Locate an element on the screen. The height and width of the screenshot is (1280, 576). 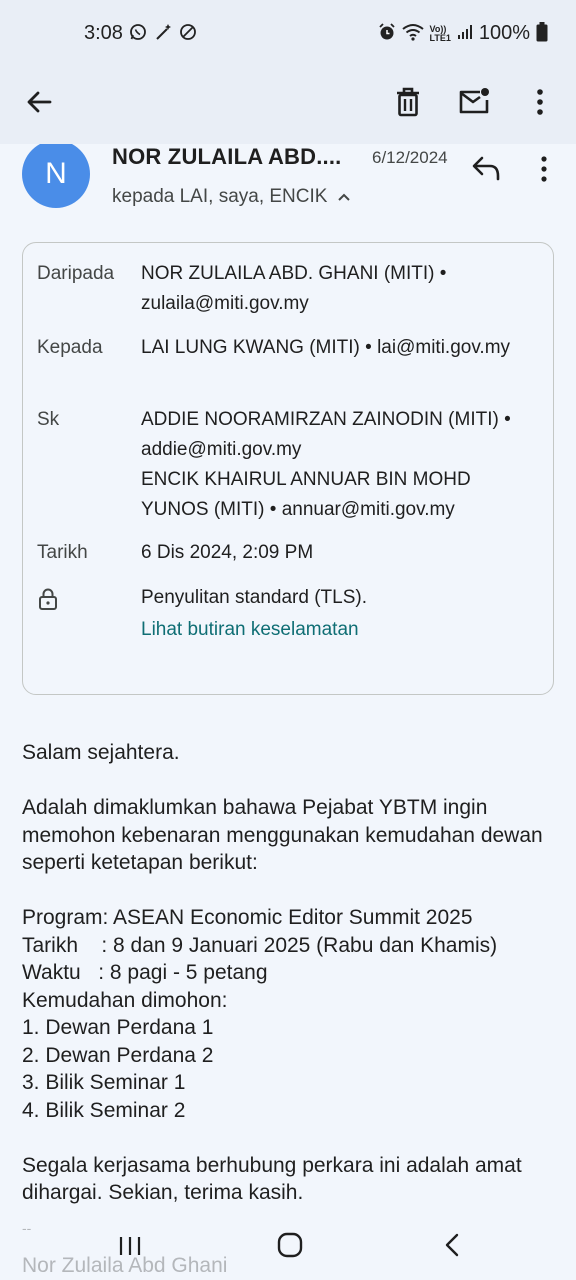
to-label: Kepada is located at coordinates (70, 347).